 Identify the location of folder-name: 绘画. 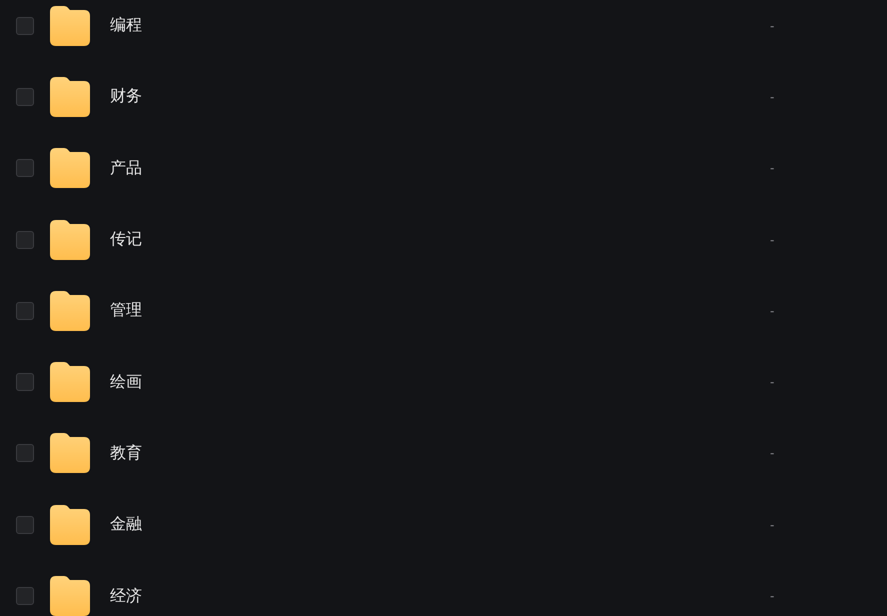
(440, 382).